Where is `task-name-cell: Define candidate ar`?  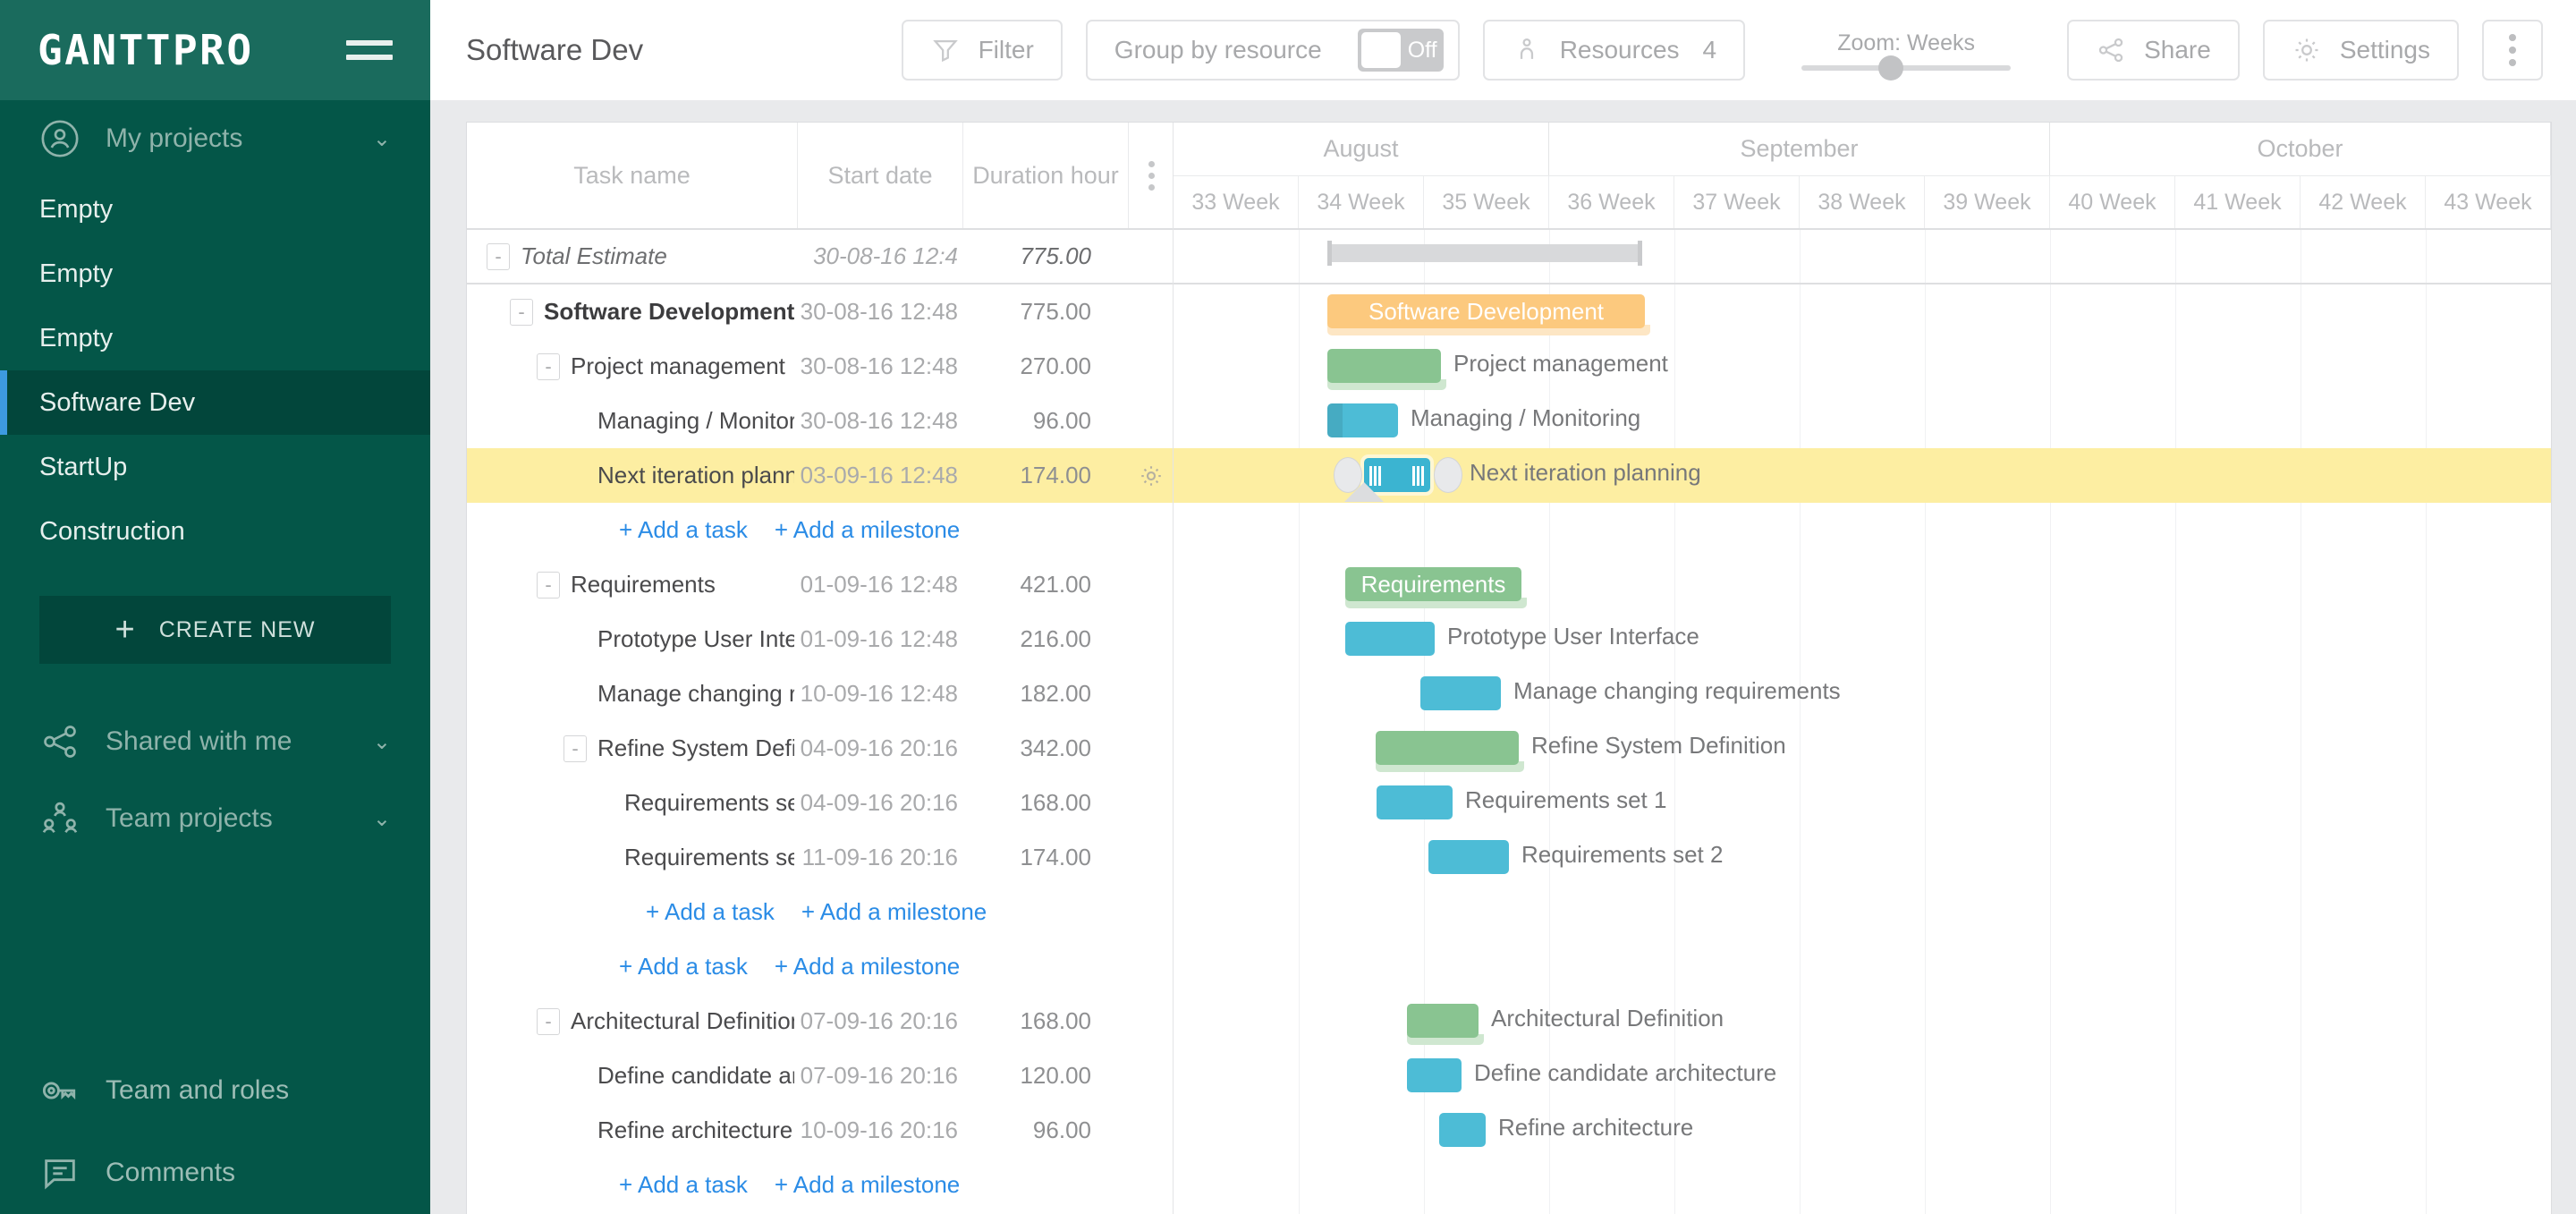 task-name-cell: Define candidate ar is located at coordinates (632, 1076).